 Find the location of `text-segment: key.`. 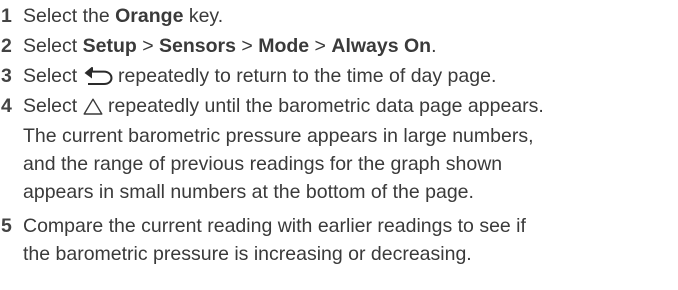

text-segment: key. is located at coordinates (203, 16).